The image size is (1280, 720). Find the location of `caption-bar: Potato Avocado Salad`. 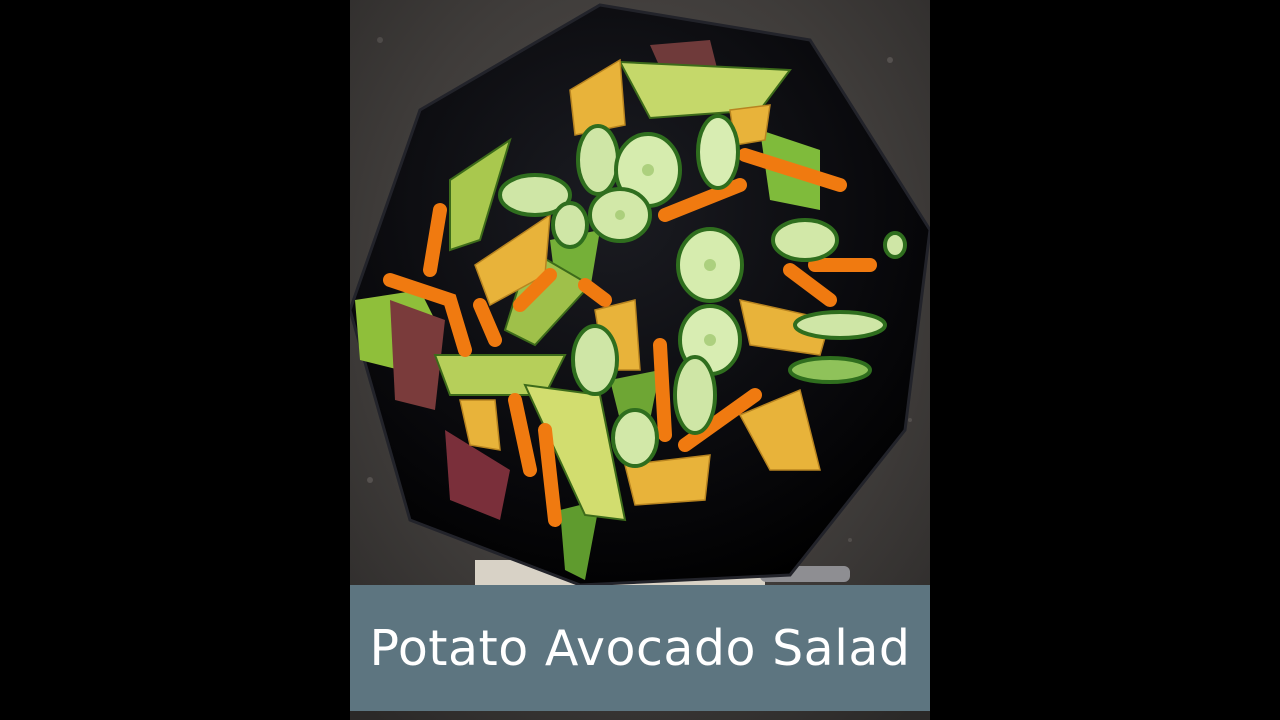

caption-bar: Potato Avocado Salad is located at coordinates (640, 648).